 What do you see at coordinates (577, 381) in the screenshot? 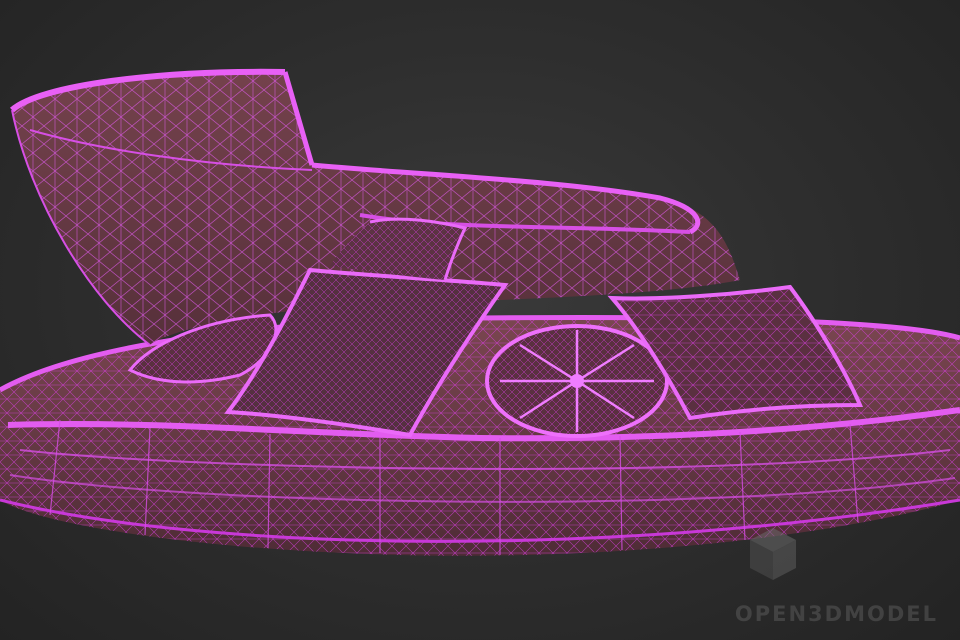
I see `round-bolster-pillow-icon` at bounding box center [577, 381].